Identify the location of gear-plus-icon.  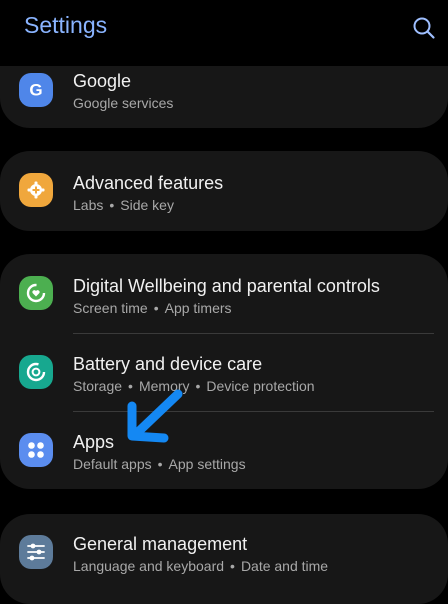
(36, 190).